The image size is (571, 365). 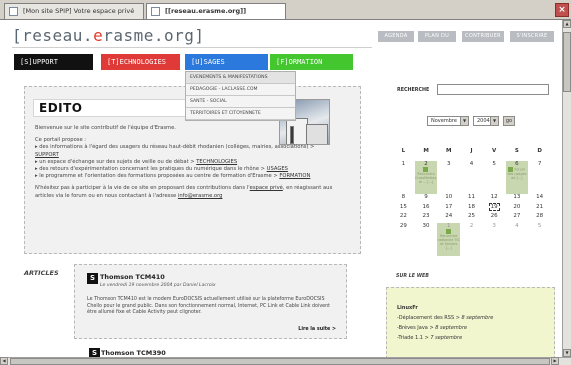 What do you see at coordinates (567, 24) in the screenshot?
I see `scroll-up-icon: ▲` at bounding box center [567, 24].